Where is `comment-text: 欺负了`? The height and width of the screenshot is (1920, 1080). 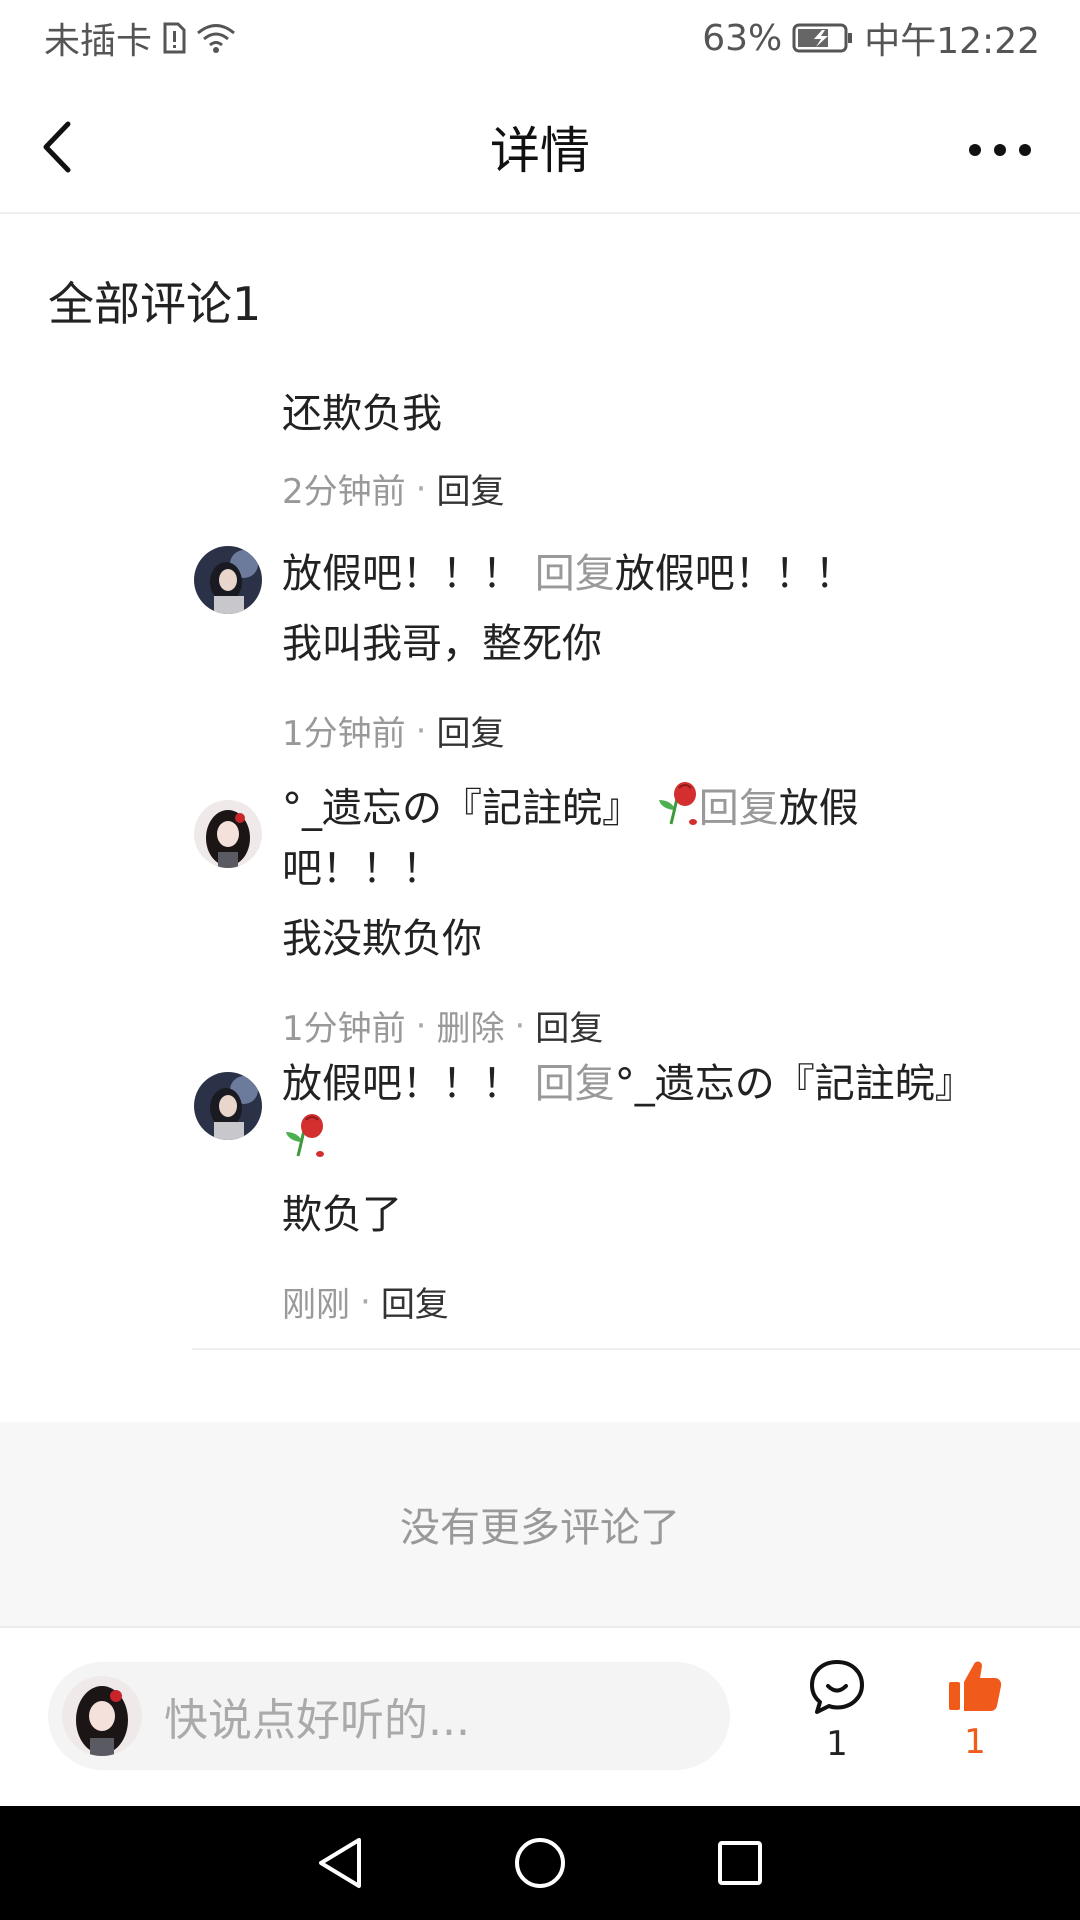 comment-text: 欺负了 is located at coordinates (342, 1215).